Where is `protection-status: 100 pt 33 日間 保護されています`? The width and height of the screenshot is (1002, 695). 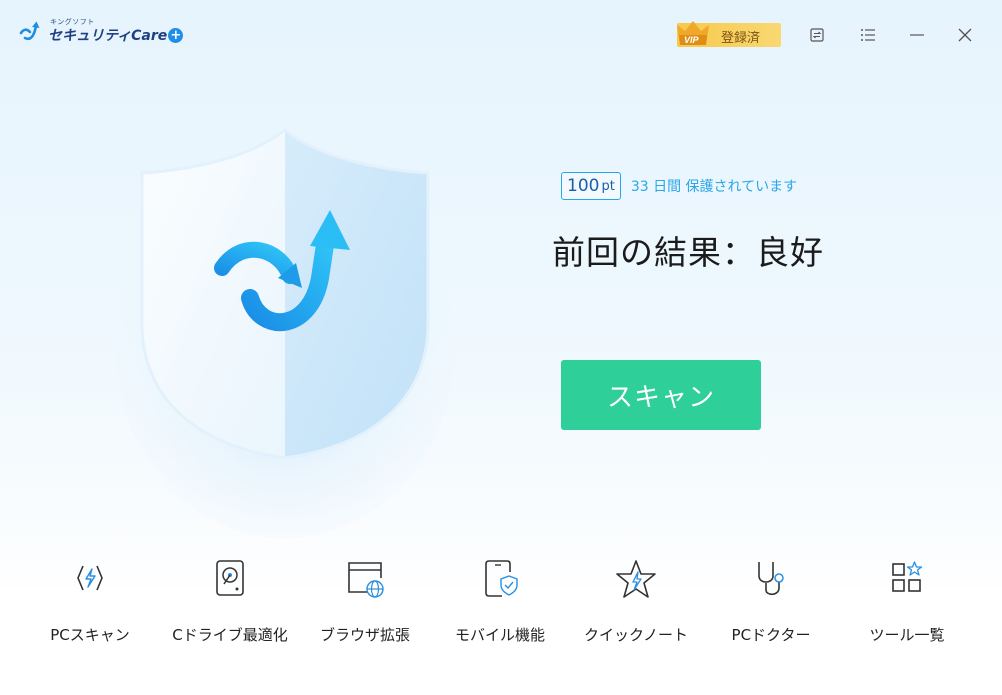 protection-status: 100 pt 33 日間 保護されています is located at coordinates (679, 186).